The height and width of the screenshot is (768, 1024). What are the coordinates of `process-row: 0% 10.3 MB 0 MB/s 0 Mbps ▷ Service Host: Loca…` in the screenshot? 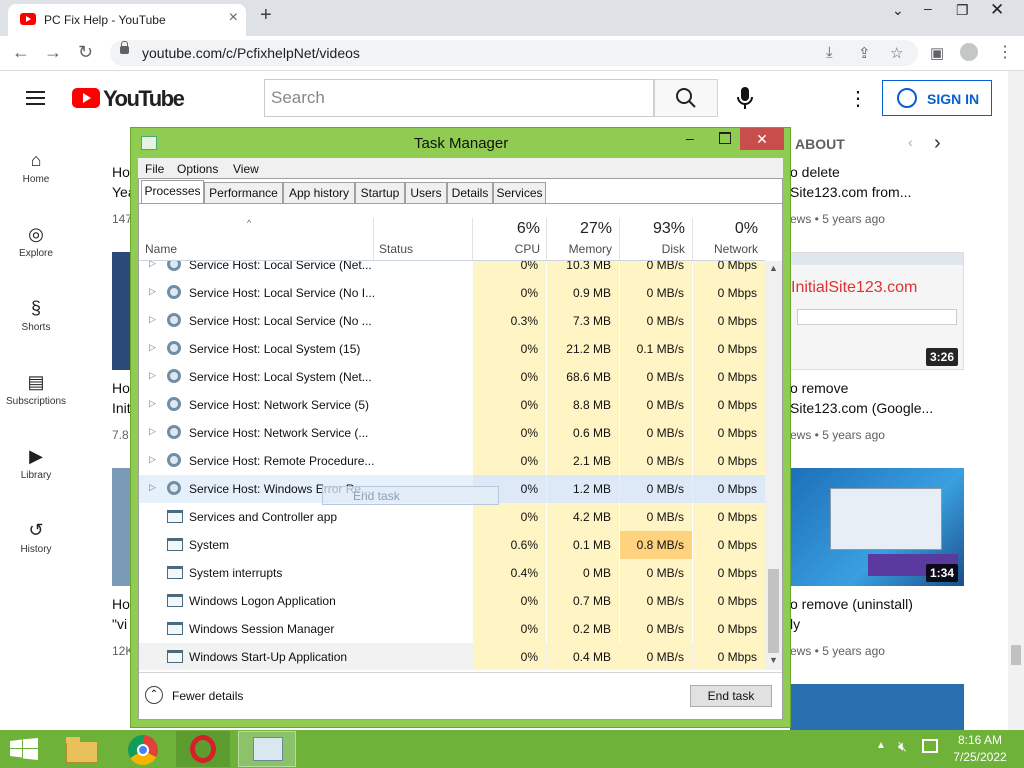 It's located at (452, 270).